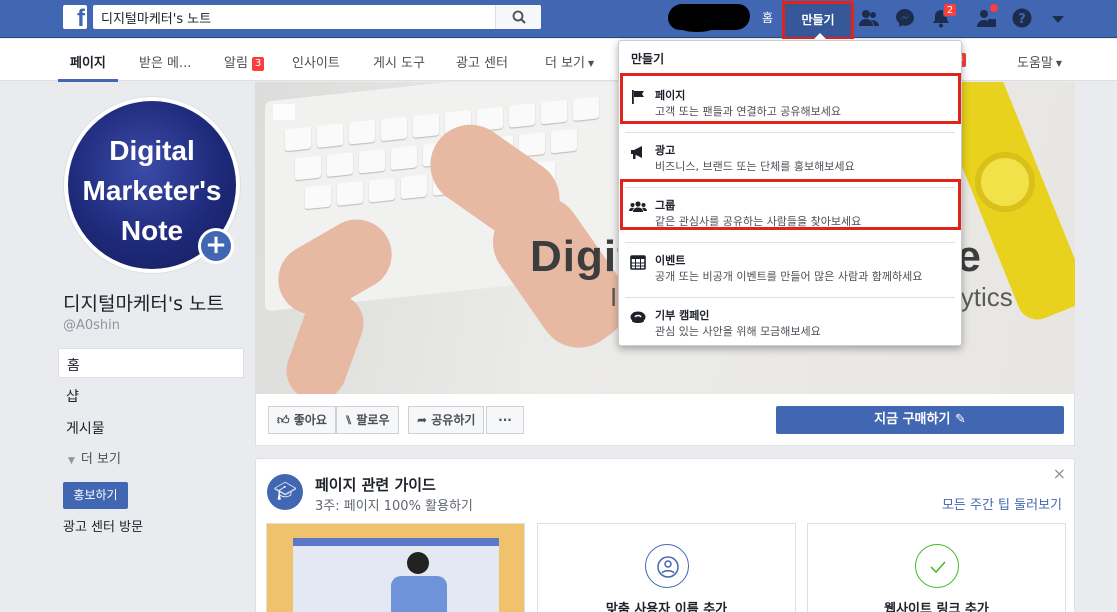 The width and height of the screenshot is (1117, 612). Describe the element at coordinates (738, 331) in the screenshot. I see `create-fundraiser-desc: 관심 있는 사안을 위해 모금해보세요` at that location.